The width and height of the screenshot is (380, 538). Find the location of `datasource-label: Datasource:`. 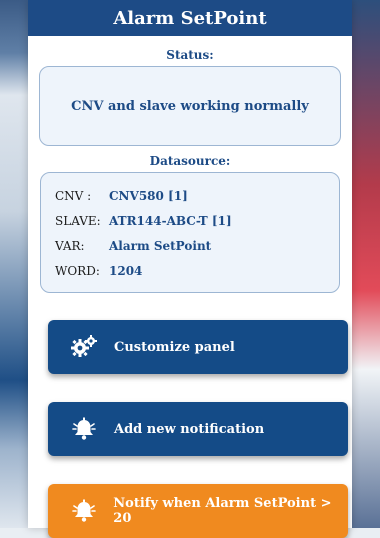

datasource-label: Datasource: is located at coordinates (190, 161).